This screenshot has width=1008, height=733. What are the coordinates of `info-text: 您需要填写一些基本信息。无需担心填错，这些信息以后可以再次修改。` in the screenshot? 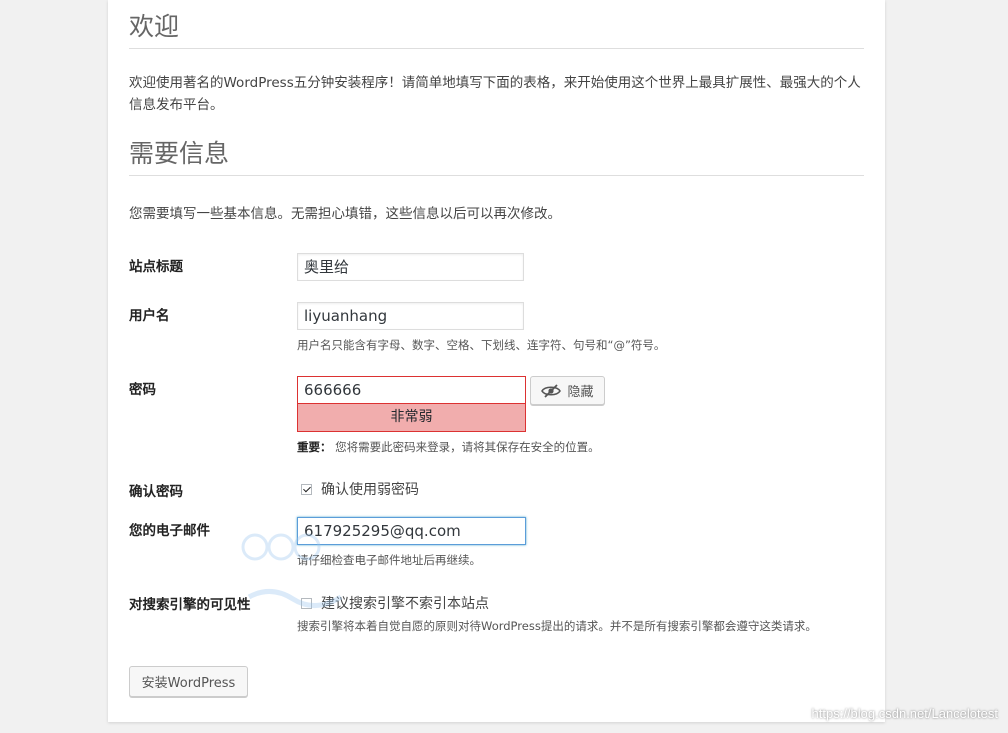 It's located at (345, 214).